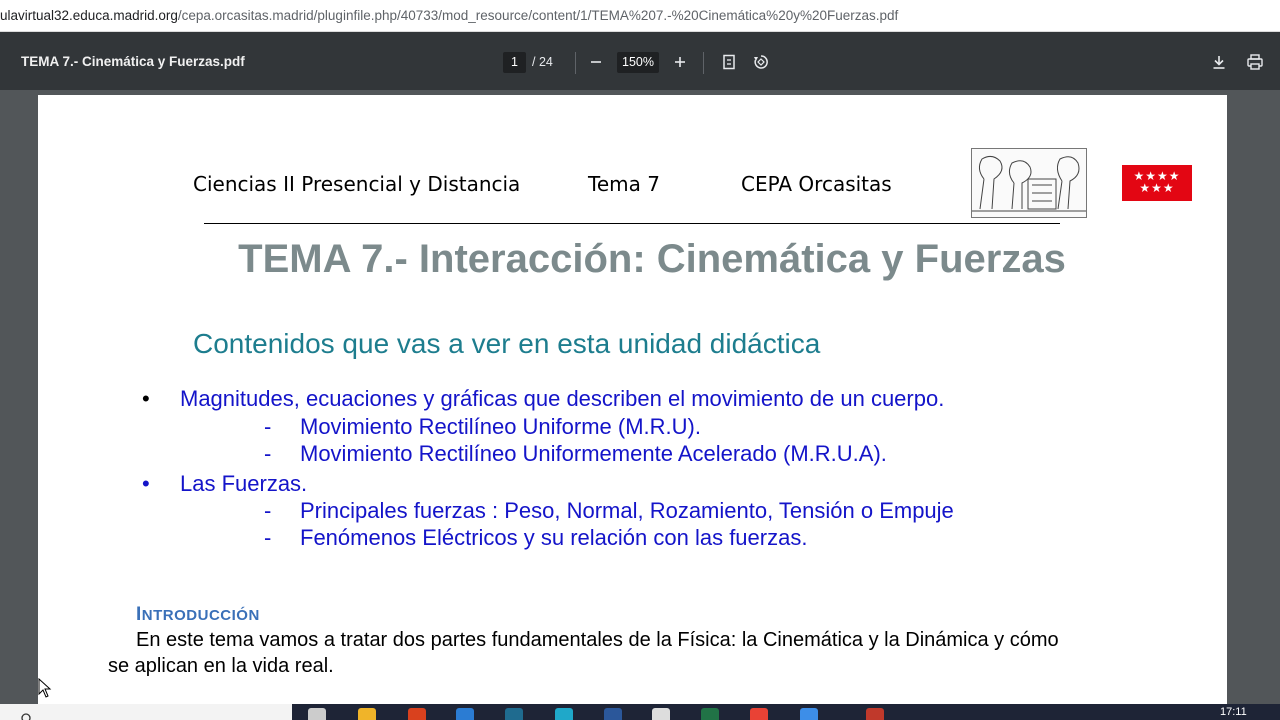  I want to click on zoom-out-button, so click(596, 62).